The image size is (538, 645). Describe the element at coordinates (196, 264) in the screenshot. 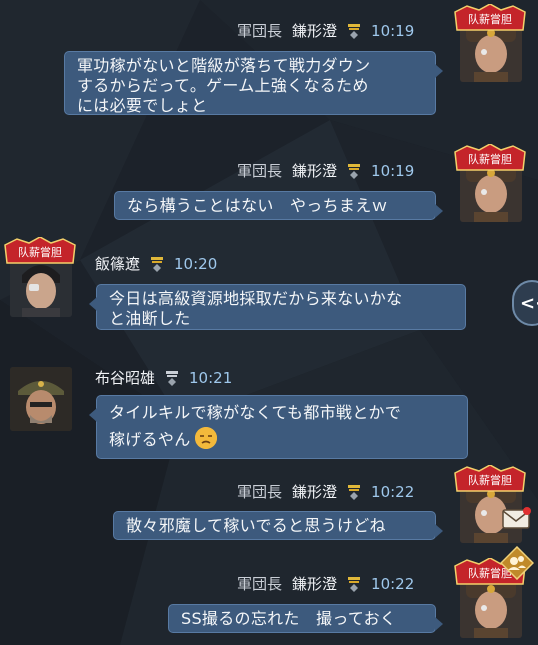

I see `message-time: 10:20` at that location.